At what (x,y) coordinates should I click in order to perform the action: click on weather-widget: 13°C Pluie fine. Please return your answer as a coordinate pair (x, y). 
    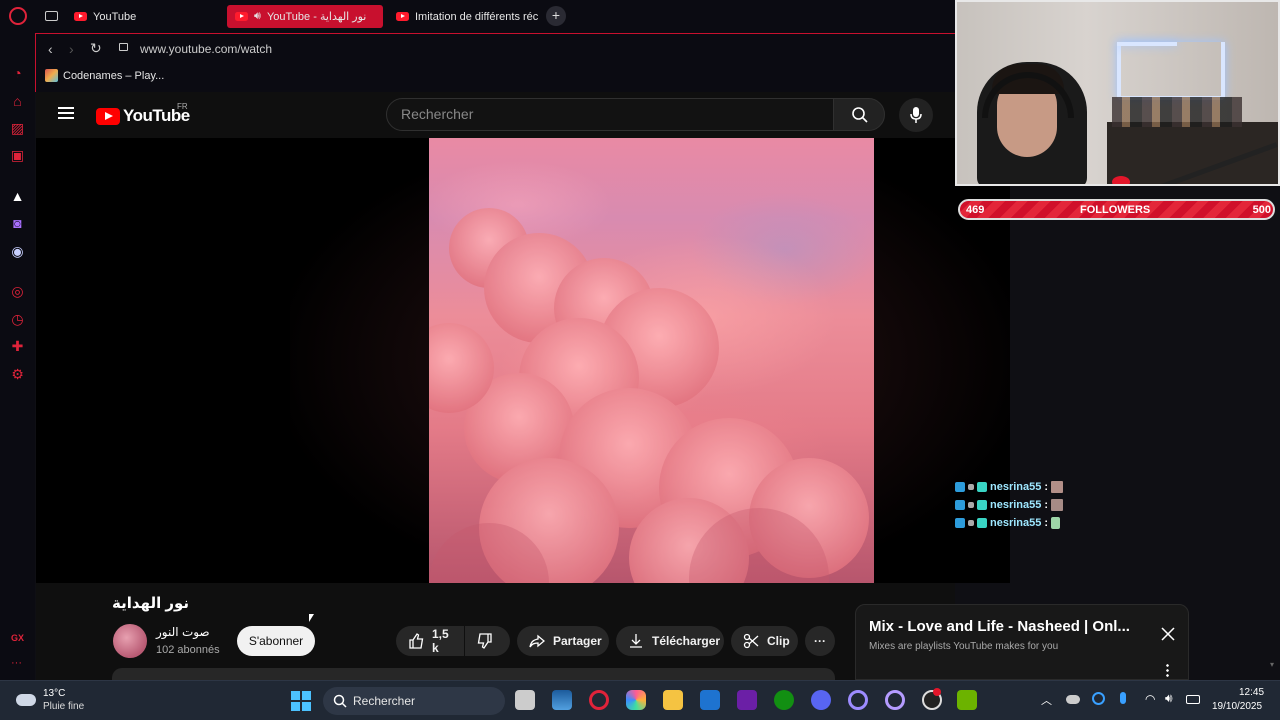
    Looking at the image, I should click on (61, 701).